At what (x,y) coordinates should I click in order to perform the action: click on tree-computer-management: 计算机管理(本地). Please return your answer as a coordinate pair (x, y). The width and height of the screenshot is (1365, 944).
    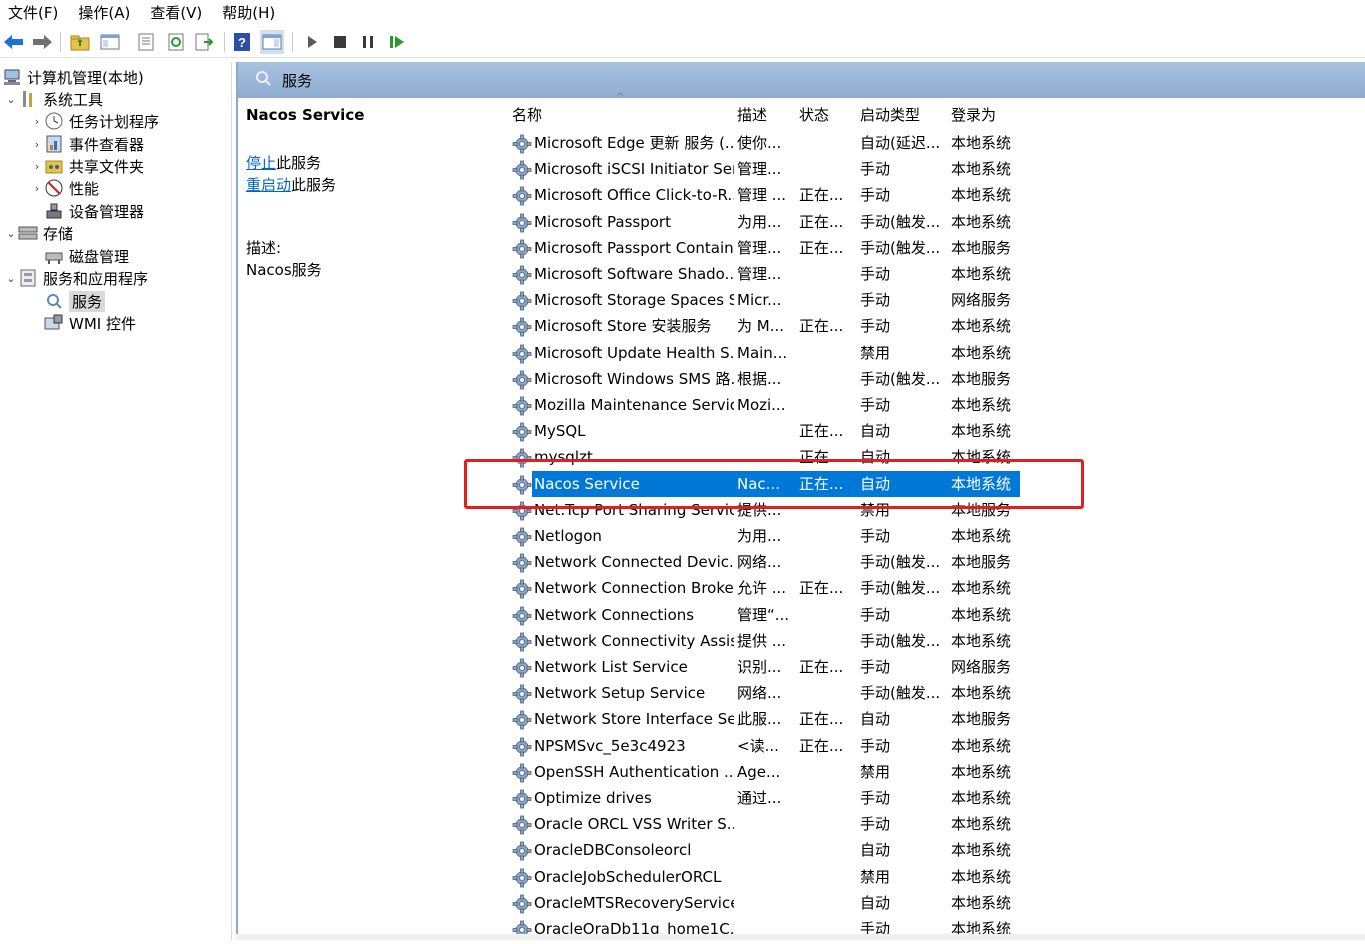
    Looking at the image, I should click on (73, 77).